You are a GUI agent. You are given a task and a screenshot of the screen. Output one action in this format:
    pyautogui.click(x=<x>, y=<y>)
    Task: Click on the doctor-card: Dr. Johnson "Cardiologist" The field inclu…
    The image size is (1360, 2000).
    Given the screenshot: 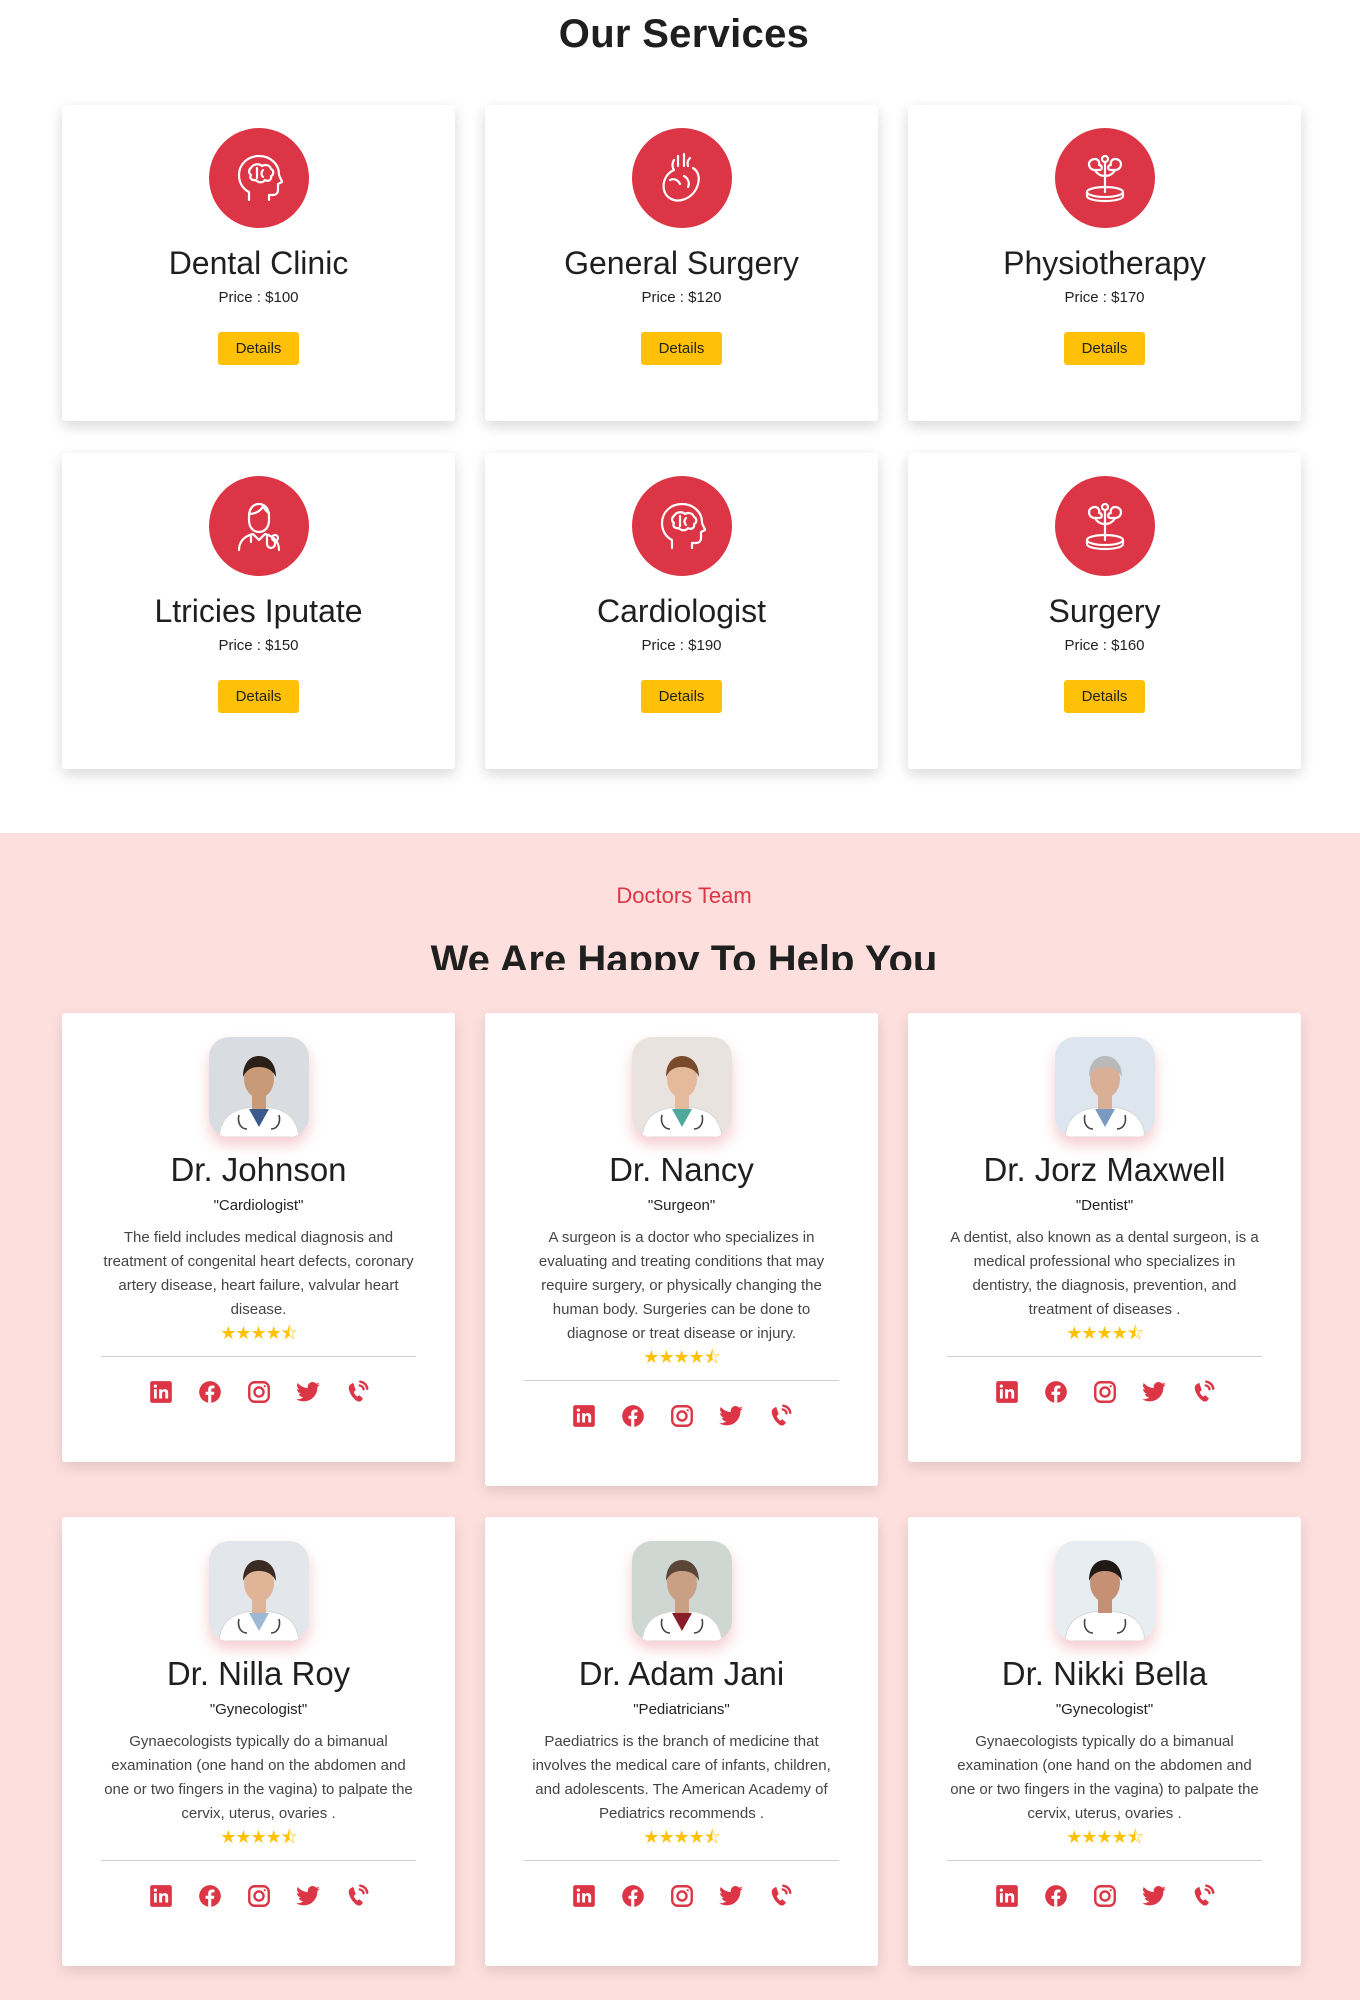 What is the action you would take?
    pyautogui.click(x=258, y=1237)
    